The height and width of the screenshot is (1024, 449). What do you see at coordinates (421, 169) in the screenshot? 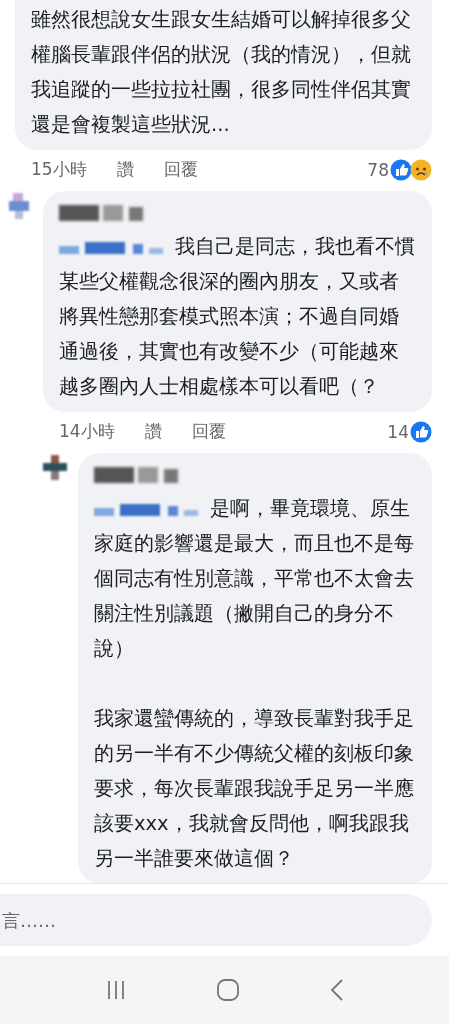
I see `sad-reaction-icon` at bounding box center [421, 169].